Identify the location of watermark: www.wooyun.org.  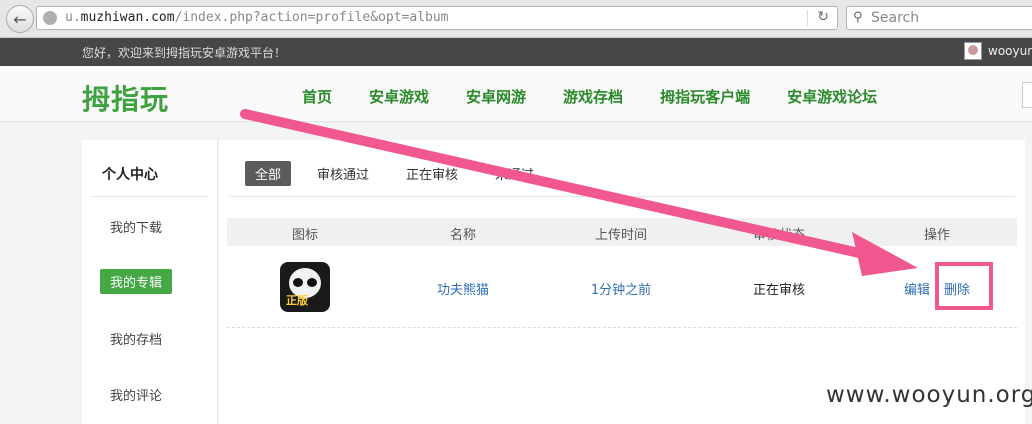
(929, 395).